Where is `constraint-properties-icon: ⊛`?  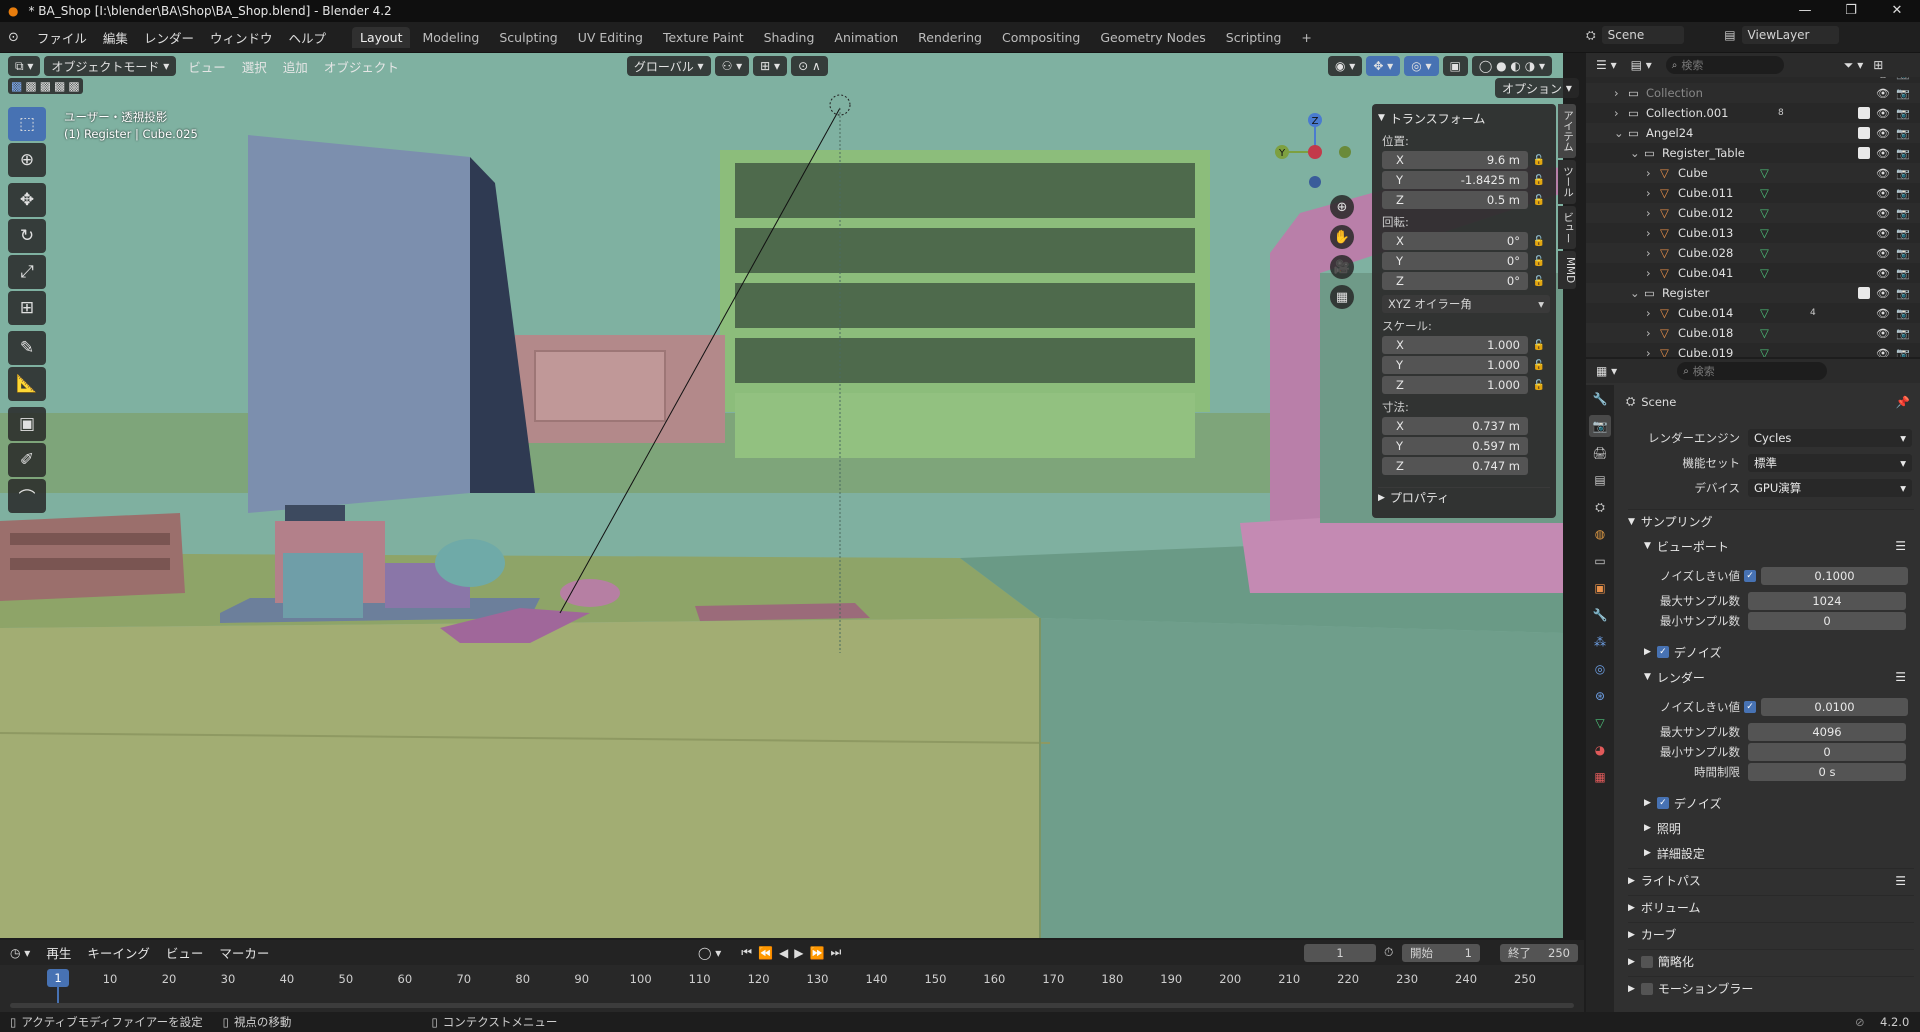
constraint-properties-icon: ⊛ is located at coordinates (1600, 696).